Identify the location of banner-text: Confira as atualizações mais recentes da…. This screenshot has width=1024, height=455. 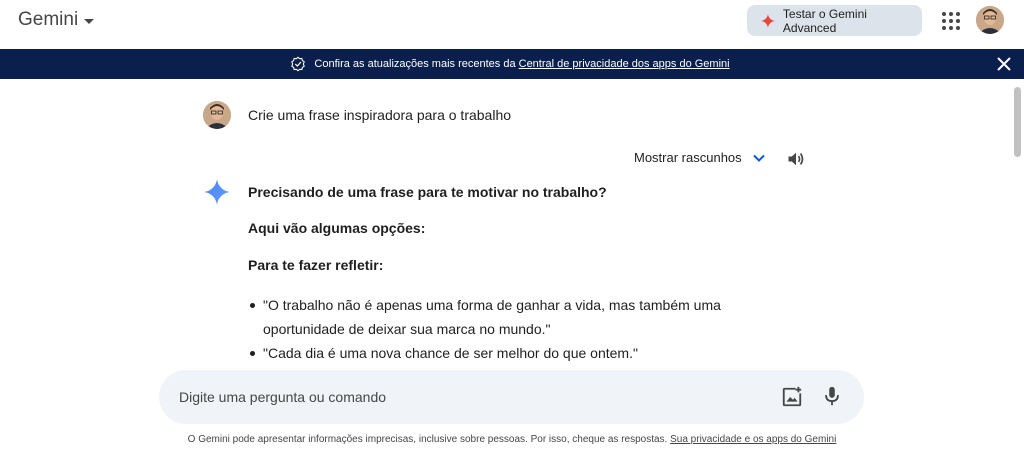
(522, 64).